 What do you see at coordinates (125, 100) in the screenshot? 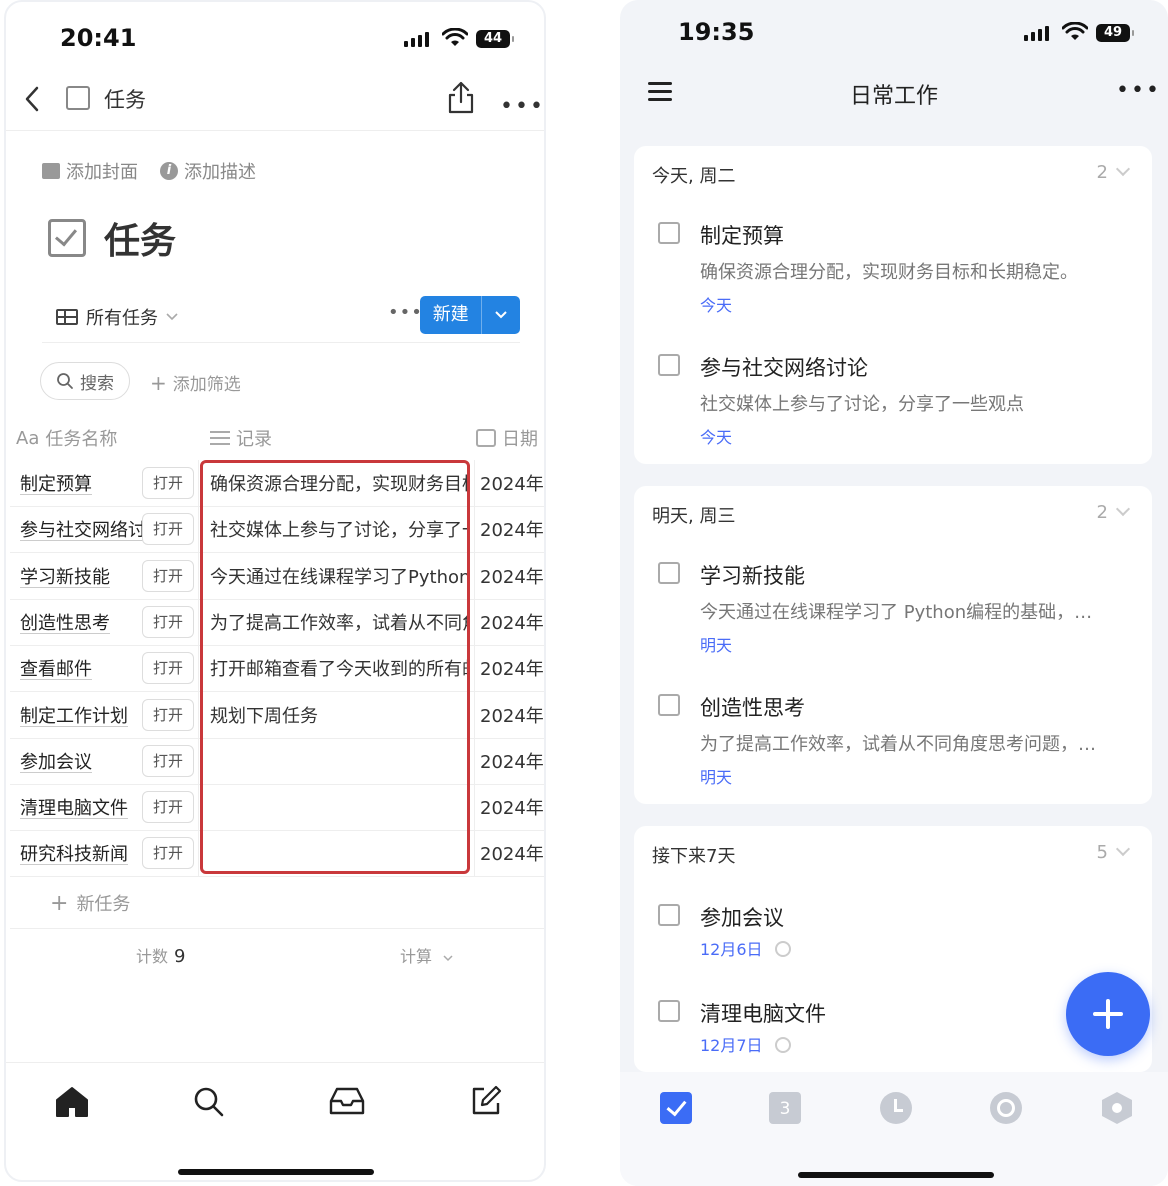
I see `nav-title: 任务` at bounding box center [125, 100].